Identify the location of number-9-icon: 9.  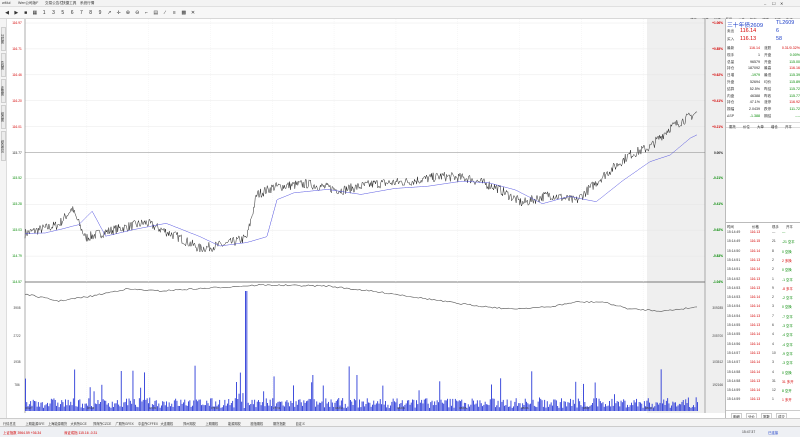
(100, 13).